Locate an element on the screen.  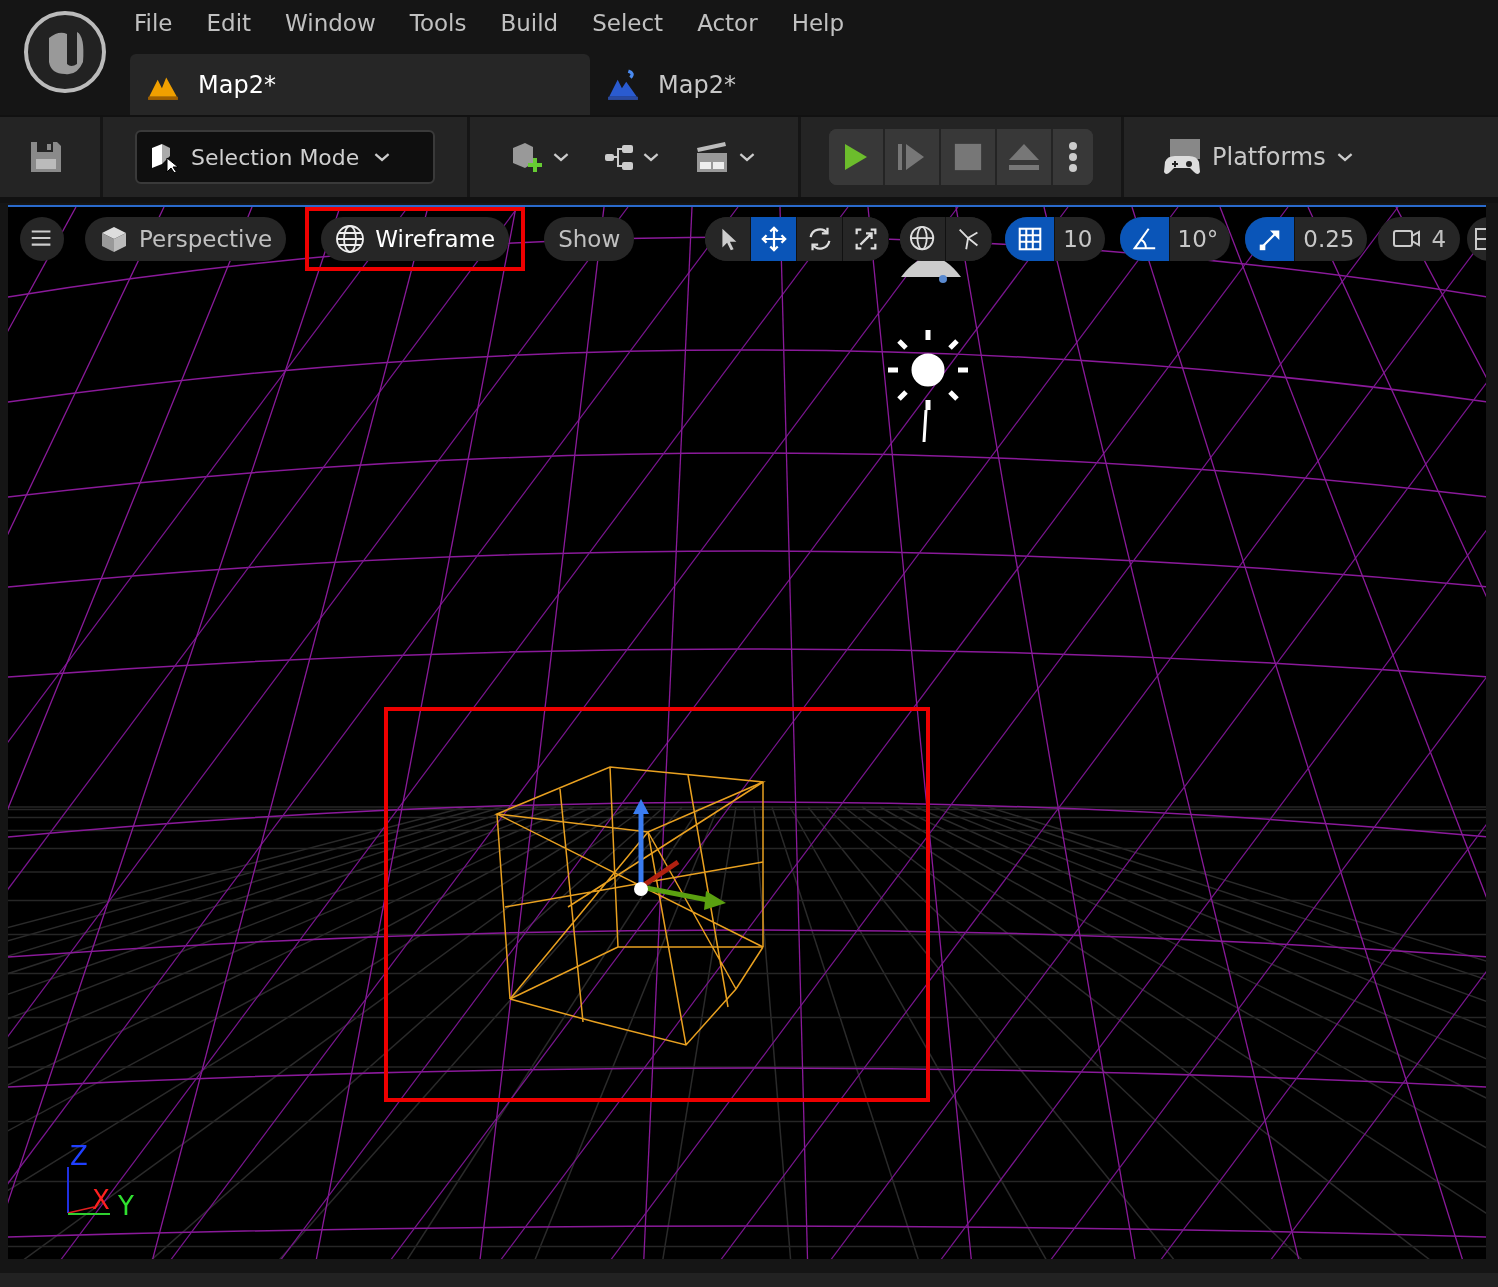
layout-icon is located at coordinates (1480, 239).